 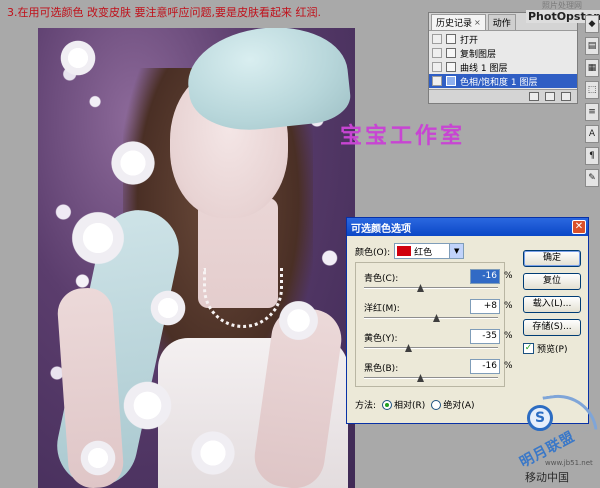 What do you see at coordinates (454, 24) in the screenshot?
I see `tab-history-label: 历史记录` at bounding box center [454, 24].